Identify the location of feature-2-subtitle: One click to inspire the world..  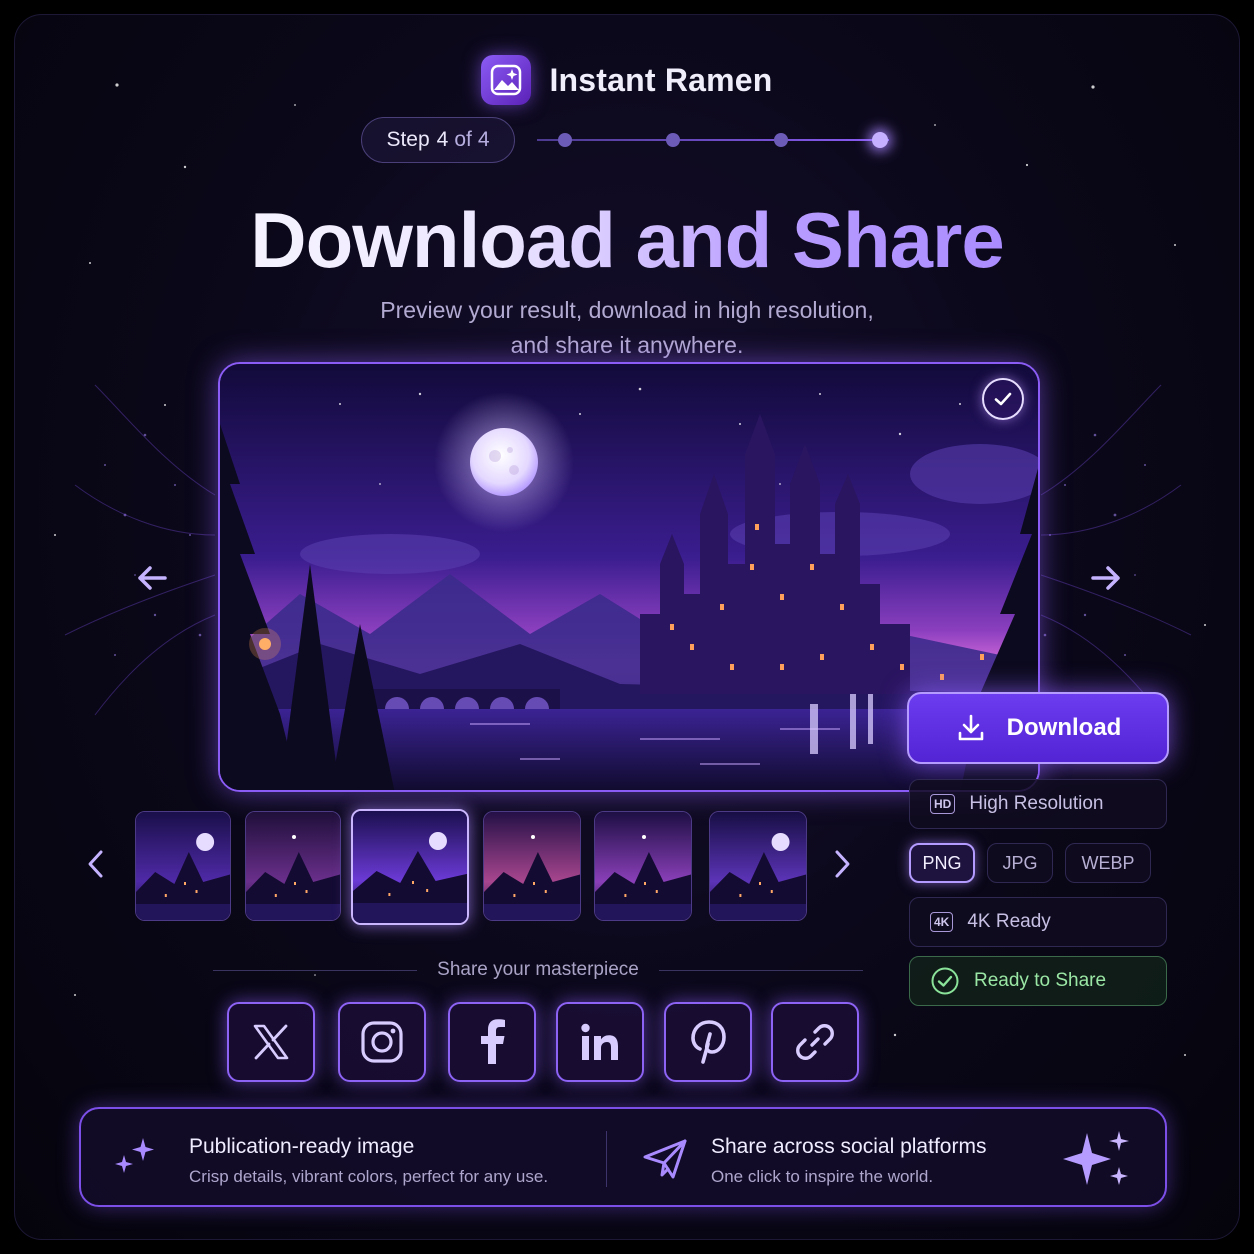
(822, 1176).